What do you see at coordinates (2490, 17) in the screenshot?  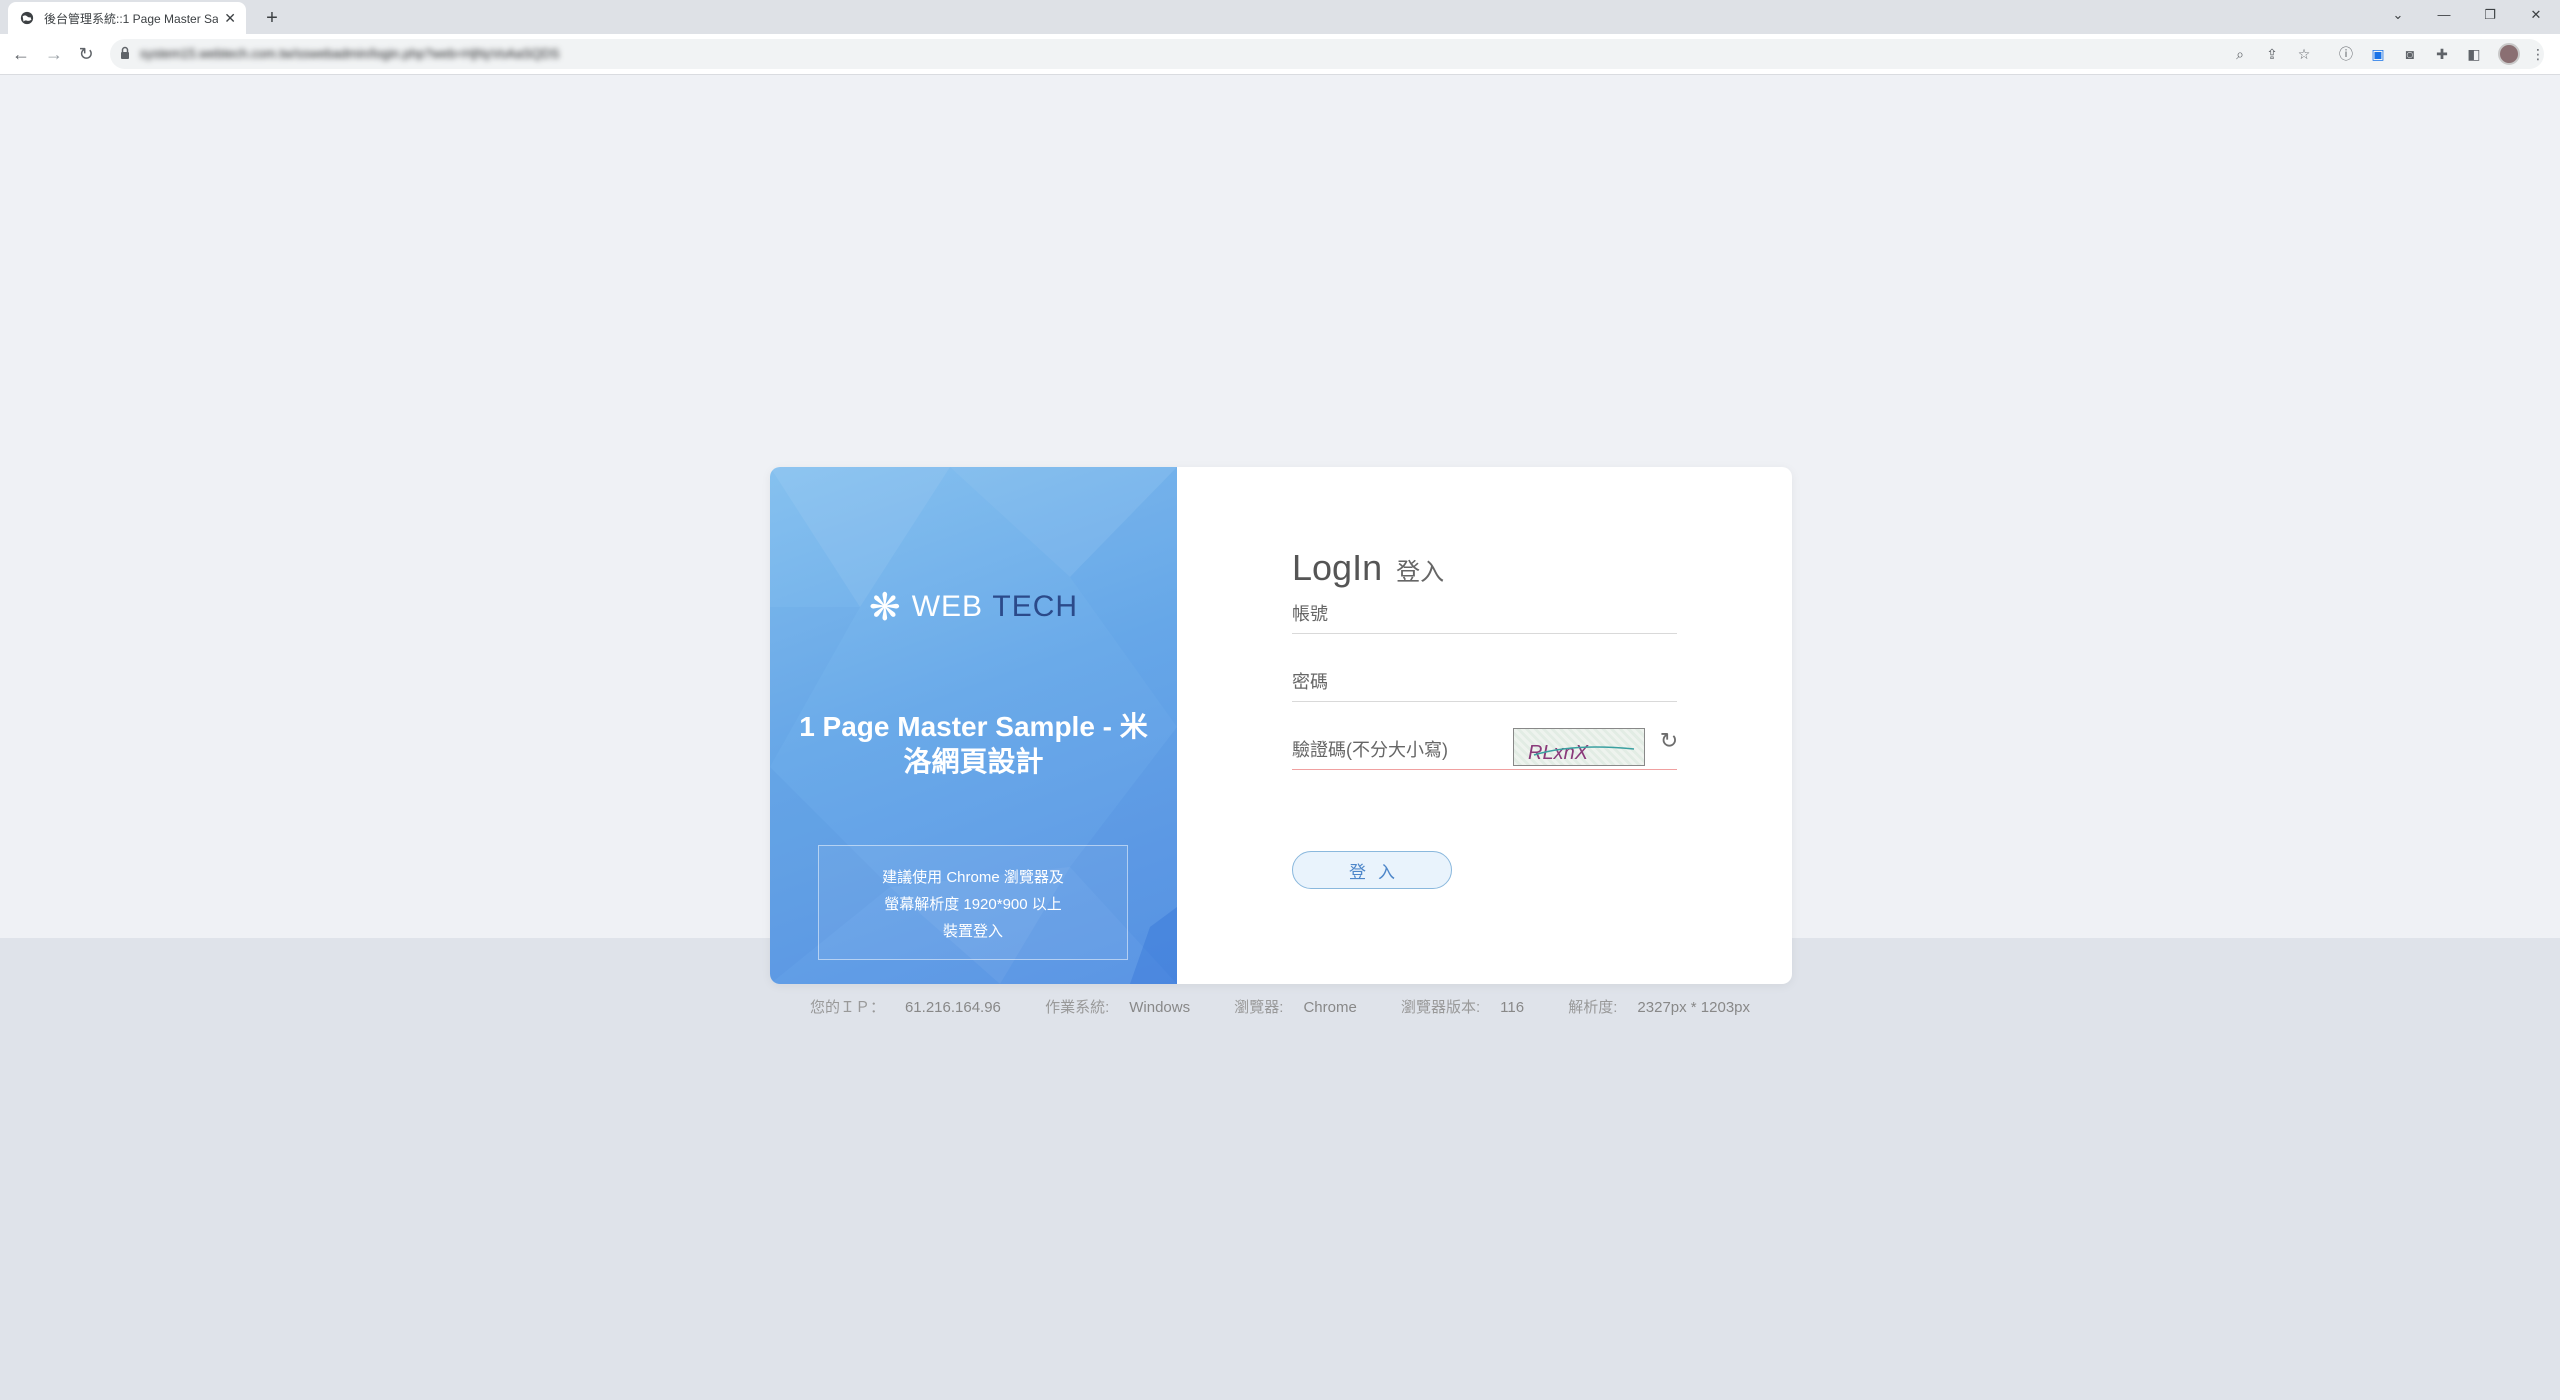 I see `restore-button: ❐` at bounding box center [2490, 17].